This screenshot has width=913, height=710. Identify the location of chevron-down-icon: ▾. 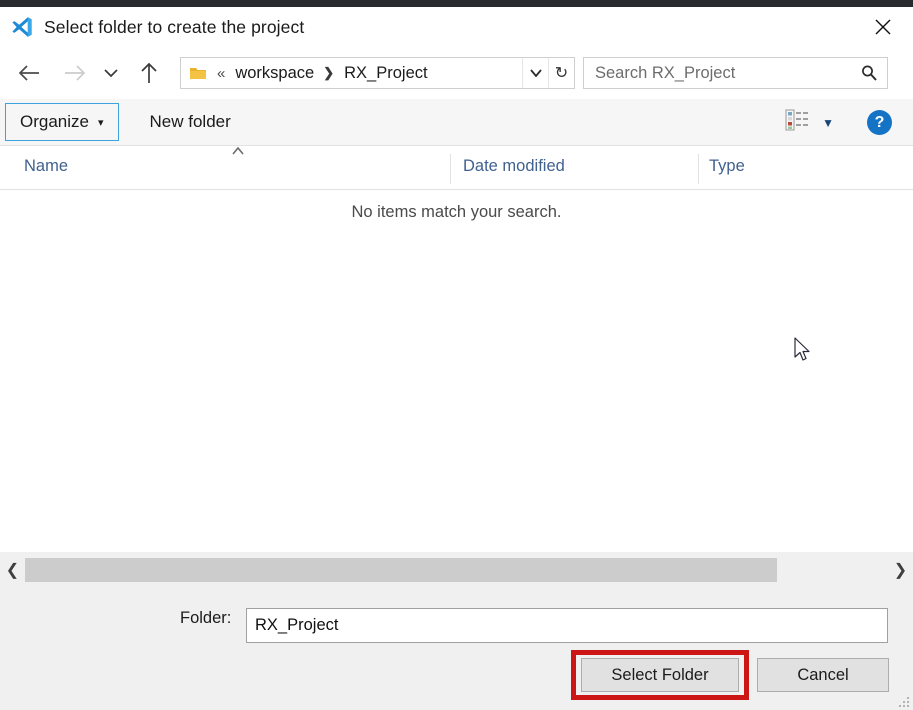
(100, 122).